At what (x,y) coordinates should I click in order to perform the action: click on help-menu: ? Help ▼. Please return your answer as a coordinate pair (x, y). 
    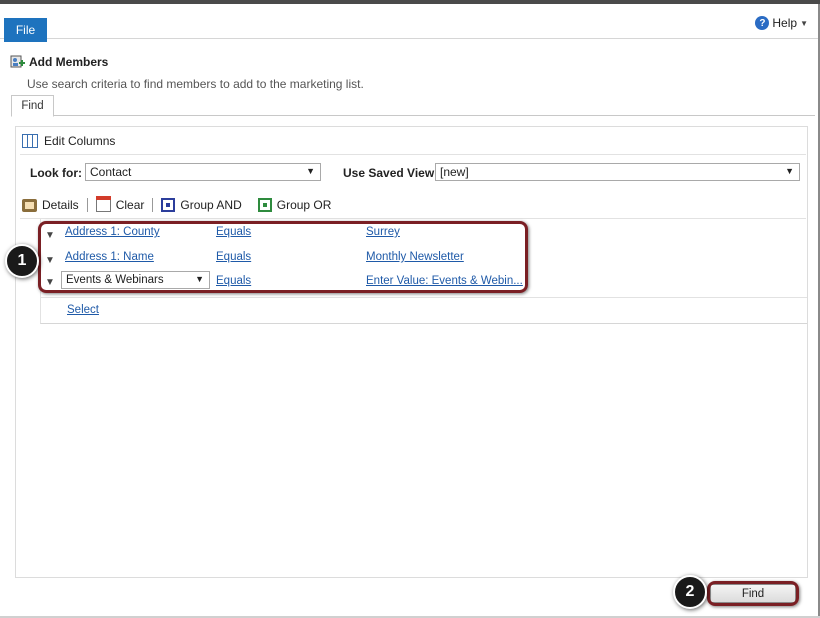
    Looking at the image, I should click on (781, 23).